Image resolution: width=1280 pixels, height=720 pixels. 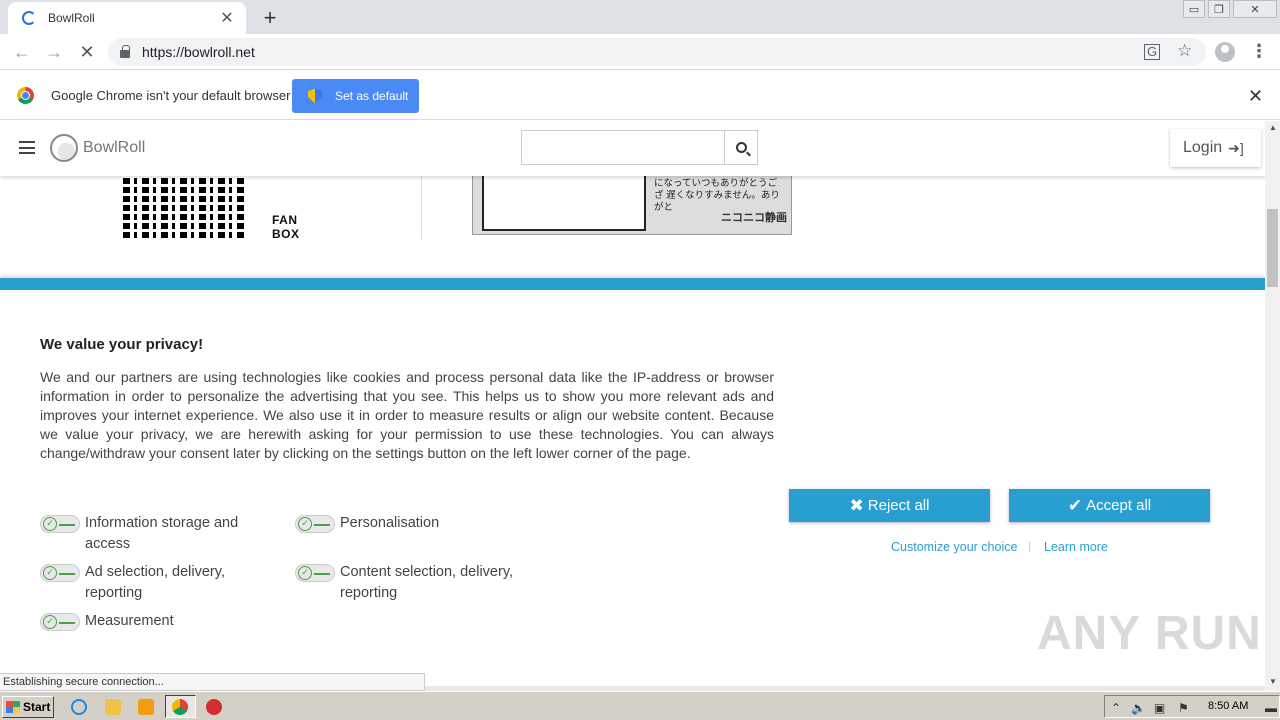 I want to click on search-icon, so click(x=741, y=147).